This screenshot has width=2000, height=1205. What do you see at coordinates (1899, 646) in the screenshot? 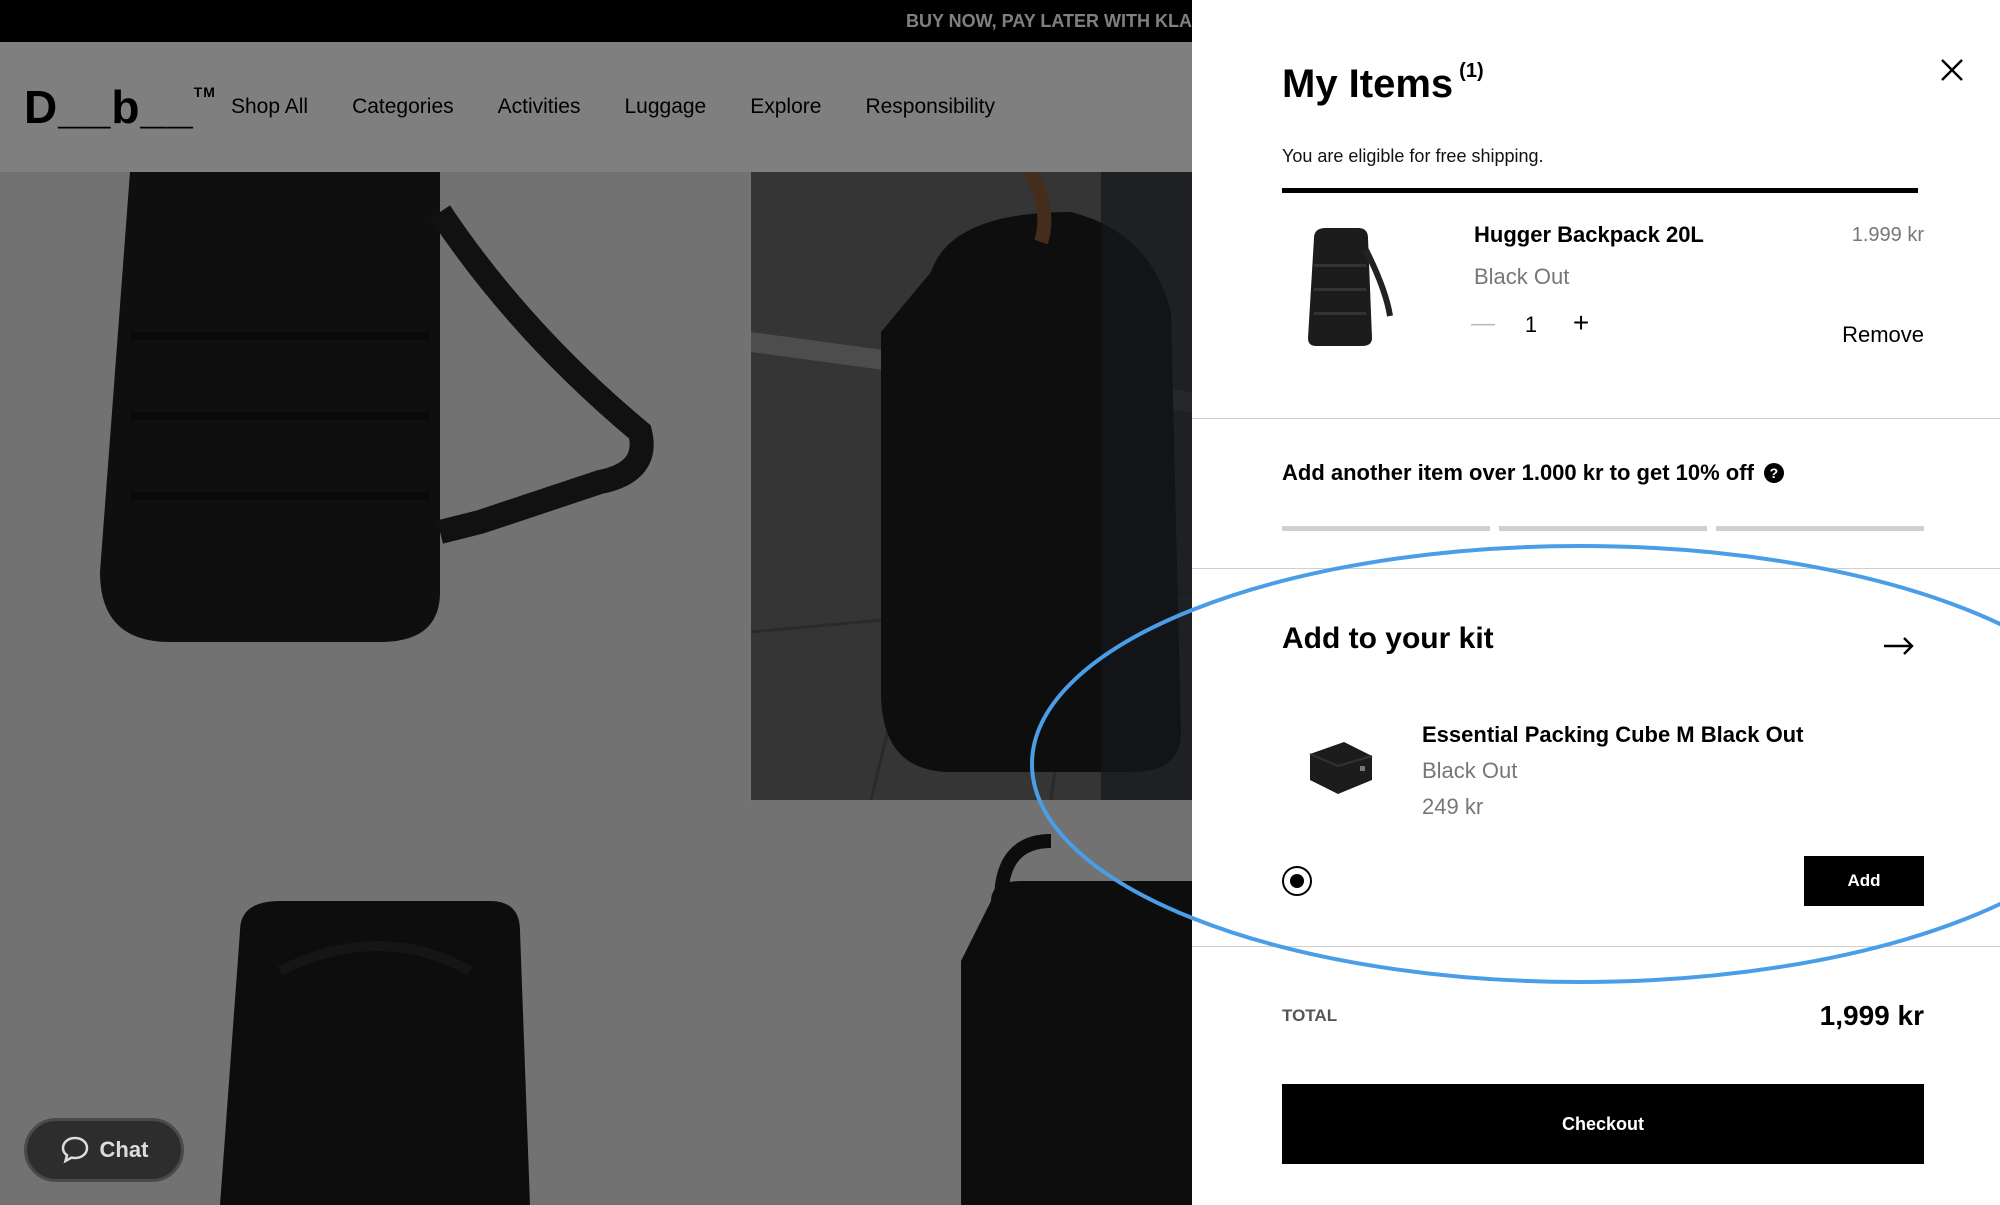
I see `arrow-right-icon` at bounding box center [1899, 646].